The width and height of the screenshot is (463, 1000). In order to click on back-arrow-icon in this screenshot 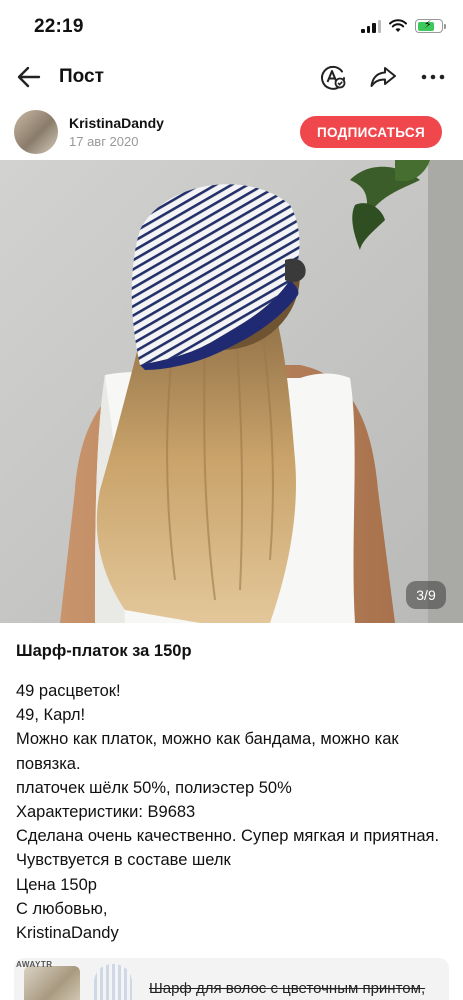, I will do `click(29, 77)`.